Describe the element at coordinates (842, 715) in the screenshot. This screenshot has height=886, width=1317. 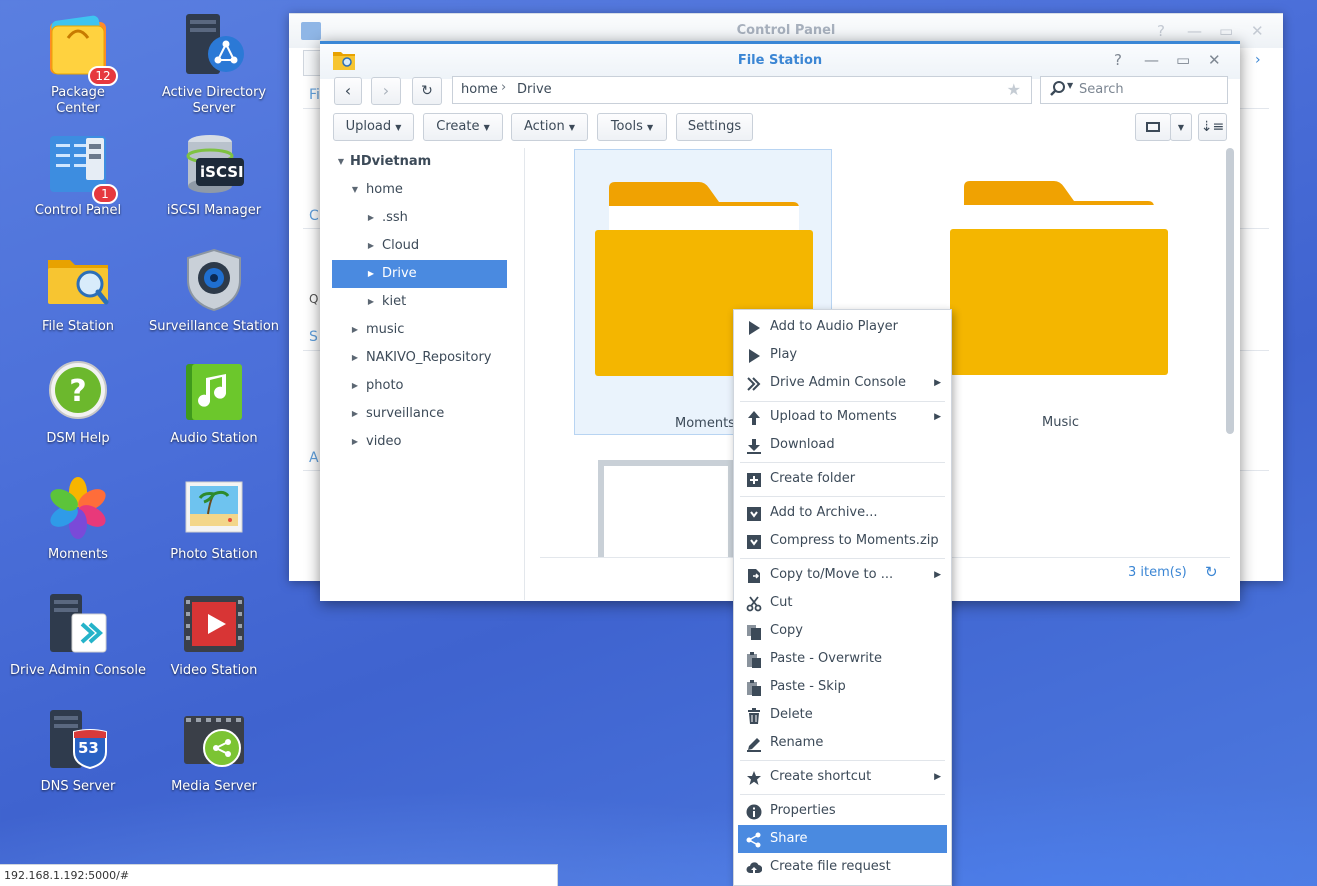
I see `menu-item-delete: Delete` at that location.